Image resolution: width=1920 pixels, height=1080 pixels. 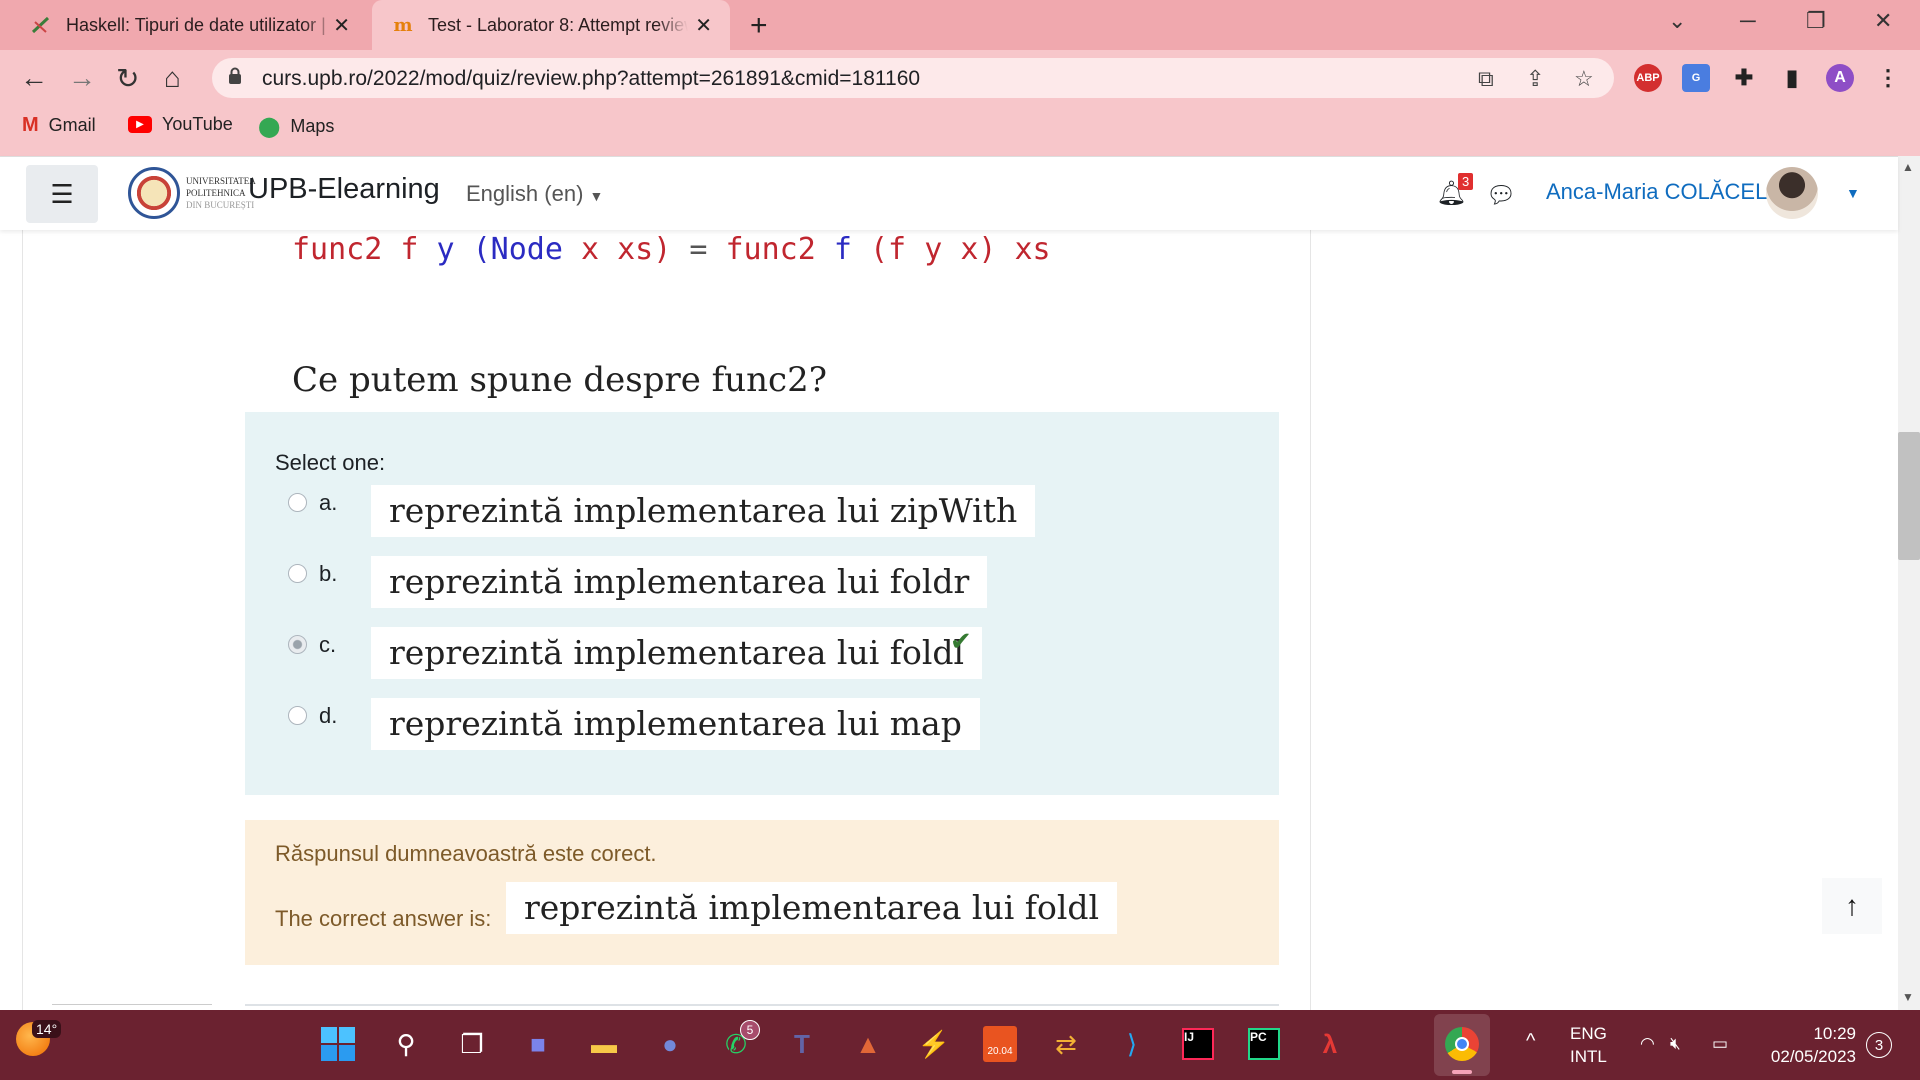 What do you see at coordinates (1852, 906) in the screenshot?
I see `back-to-top-button: ↑` at bounding box center [1852, 906].